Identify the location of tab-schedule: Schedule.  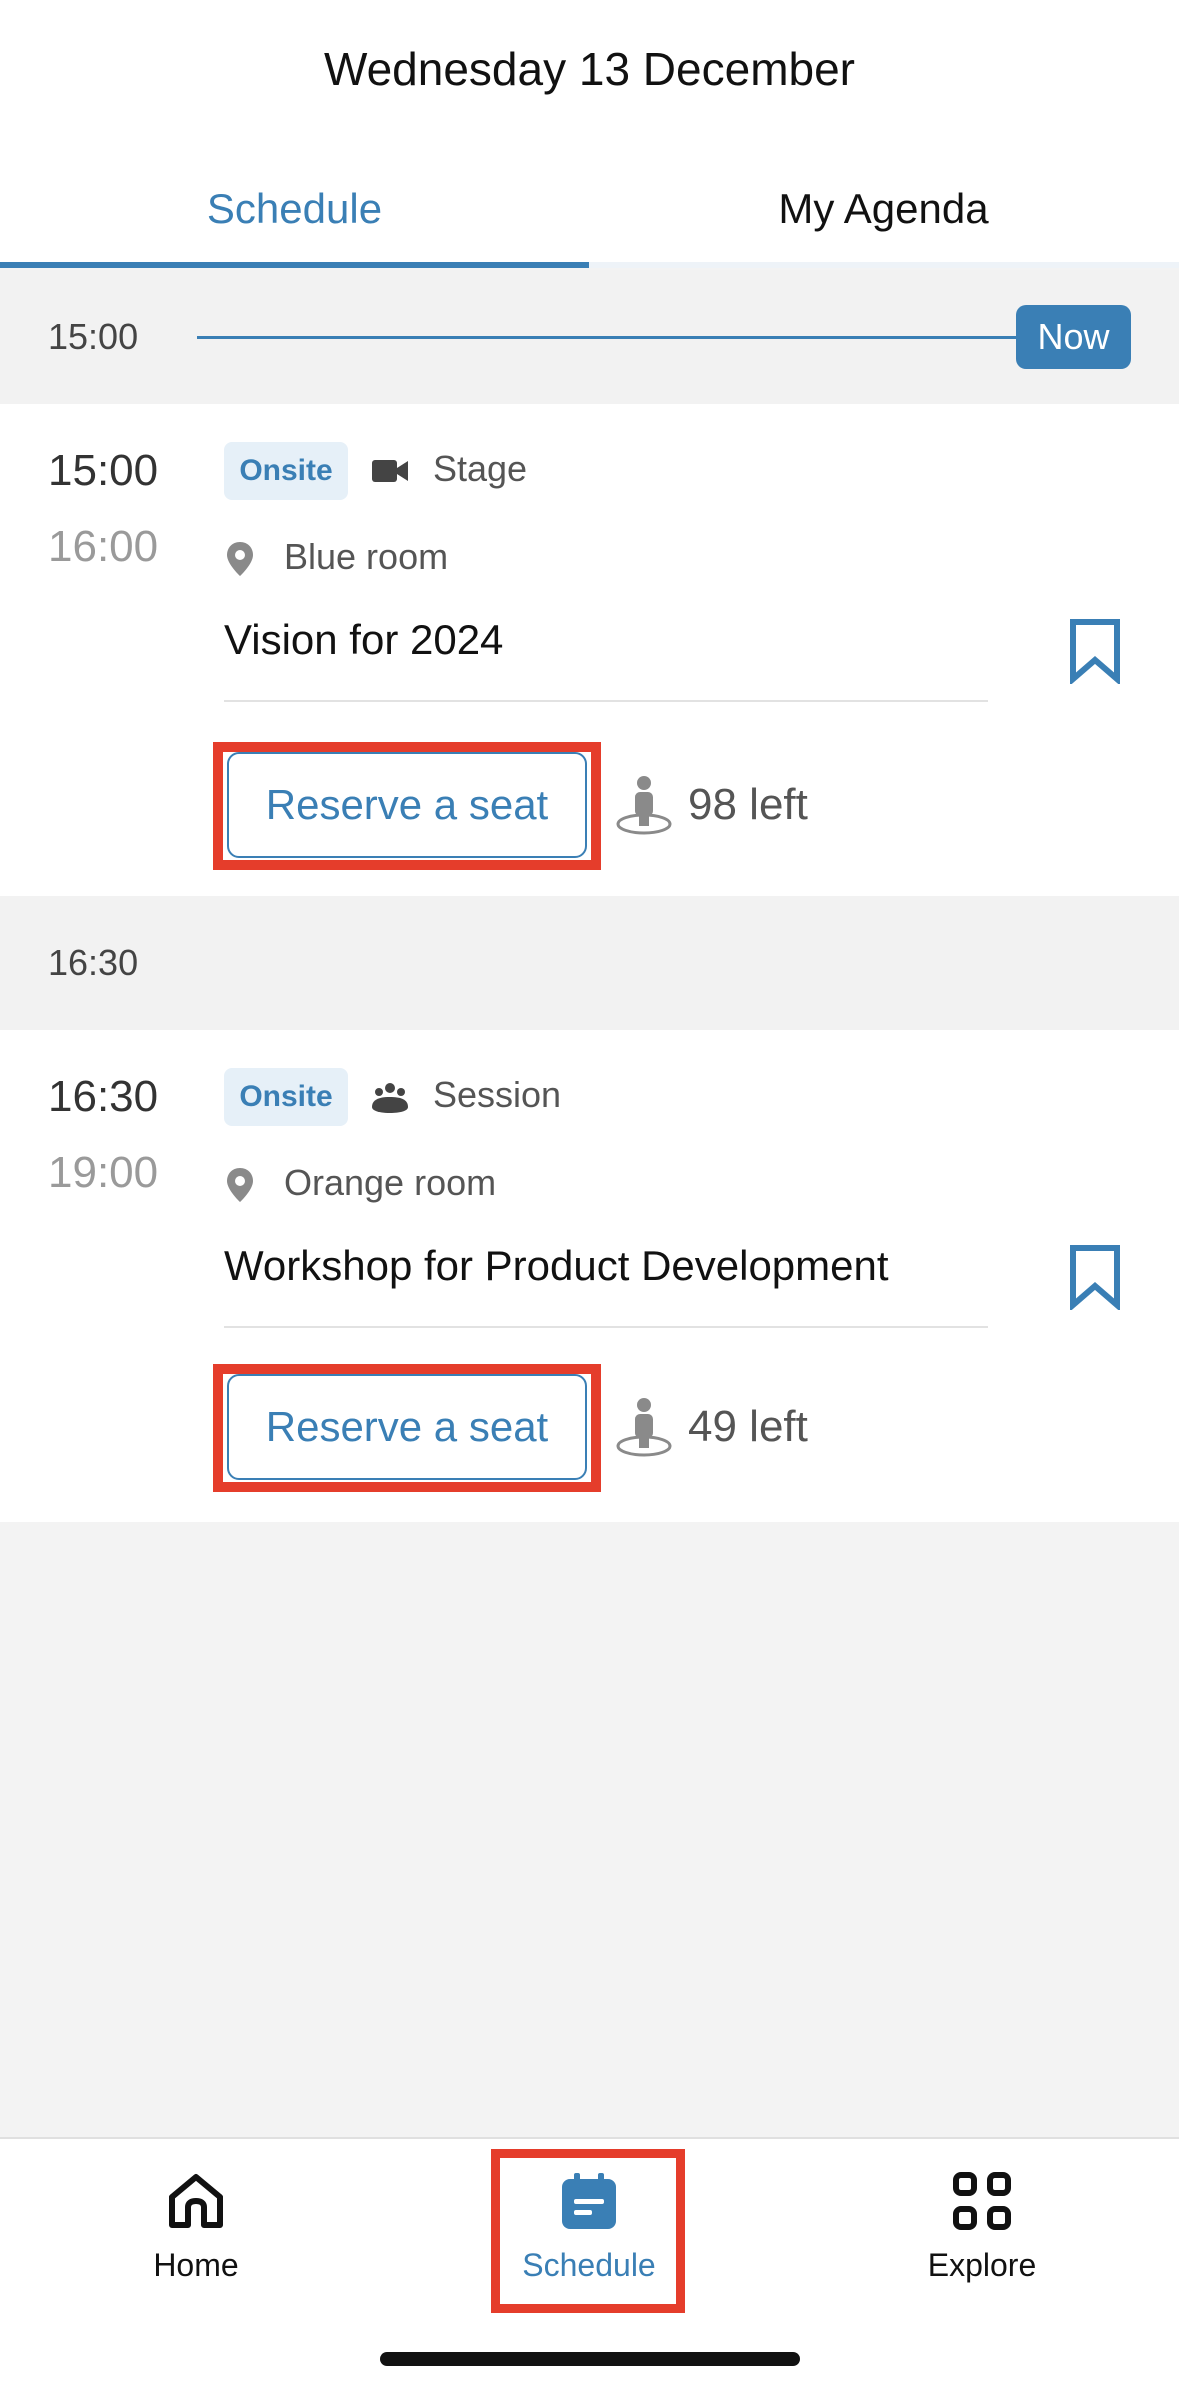
(294, 209).